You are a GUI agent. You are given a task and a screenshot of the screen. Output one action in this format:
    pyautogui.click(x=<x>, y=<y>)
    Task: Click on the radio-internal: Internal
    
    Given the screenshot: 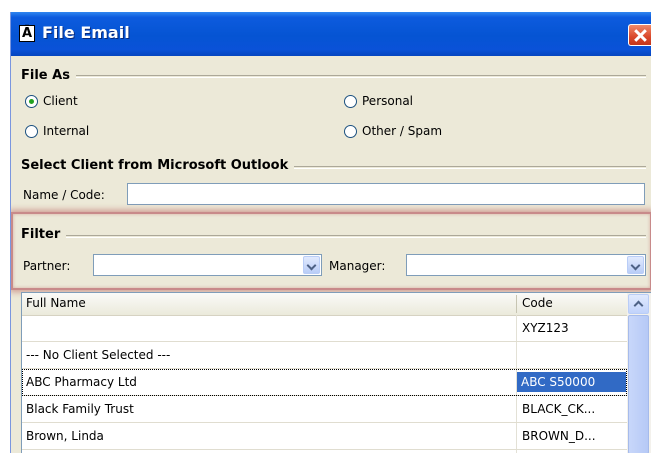 What is the action you would take?
    pyautogui.click(x=57, y=131)
    